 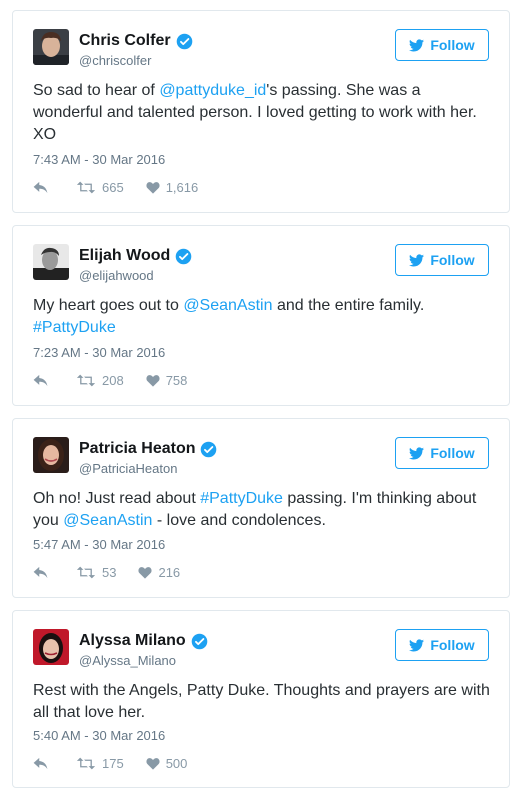 What do you see at coordinates (113, 187) in the screenshot?
I see `retweet-count: 665` at bounding box center [113, 187].